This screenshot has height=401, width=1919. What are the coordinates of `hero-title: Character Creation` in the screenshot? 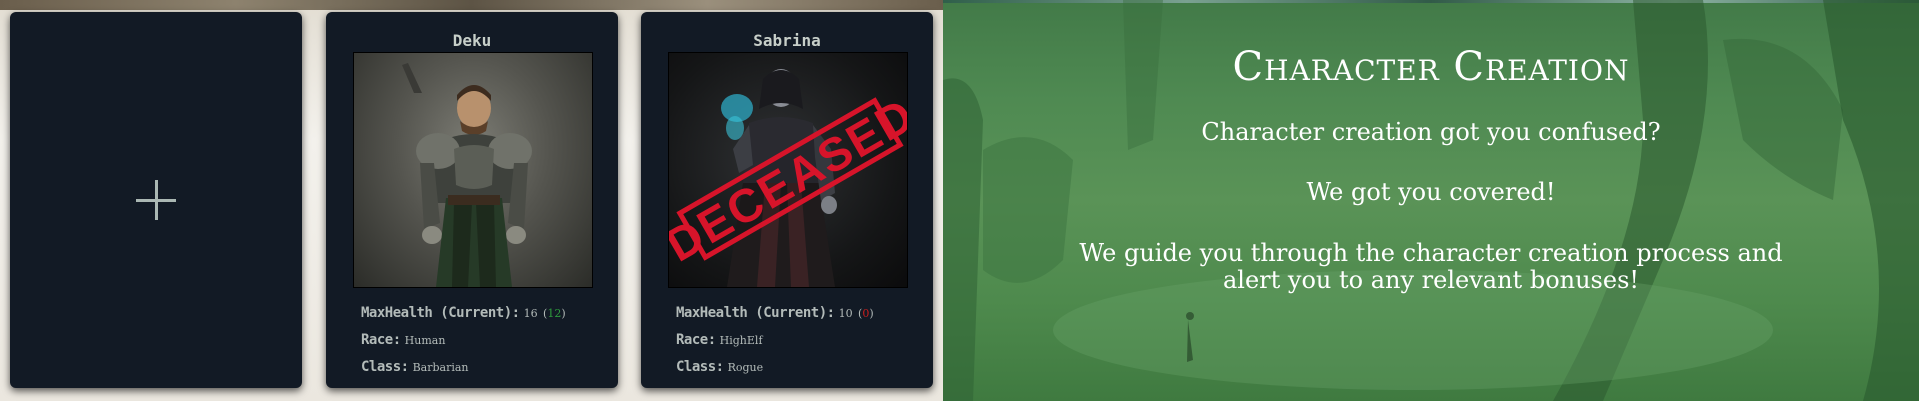 It's located at (1431, 67).